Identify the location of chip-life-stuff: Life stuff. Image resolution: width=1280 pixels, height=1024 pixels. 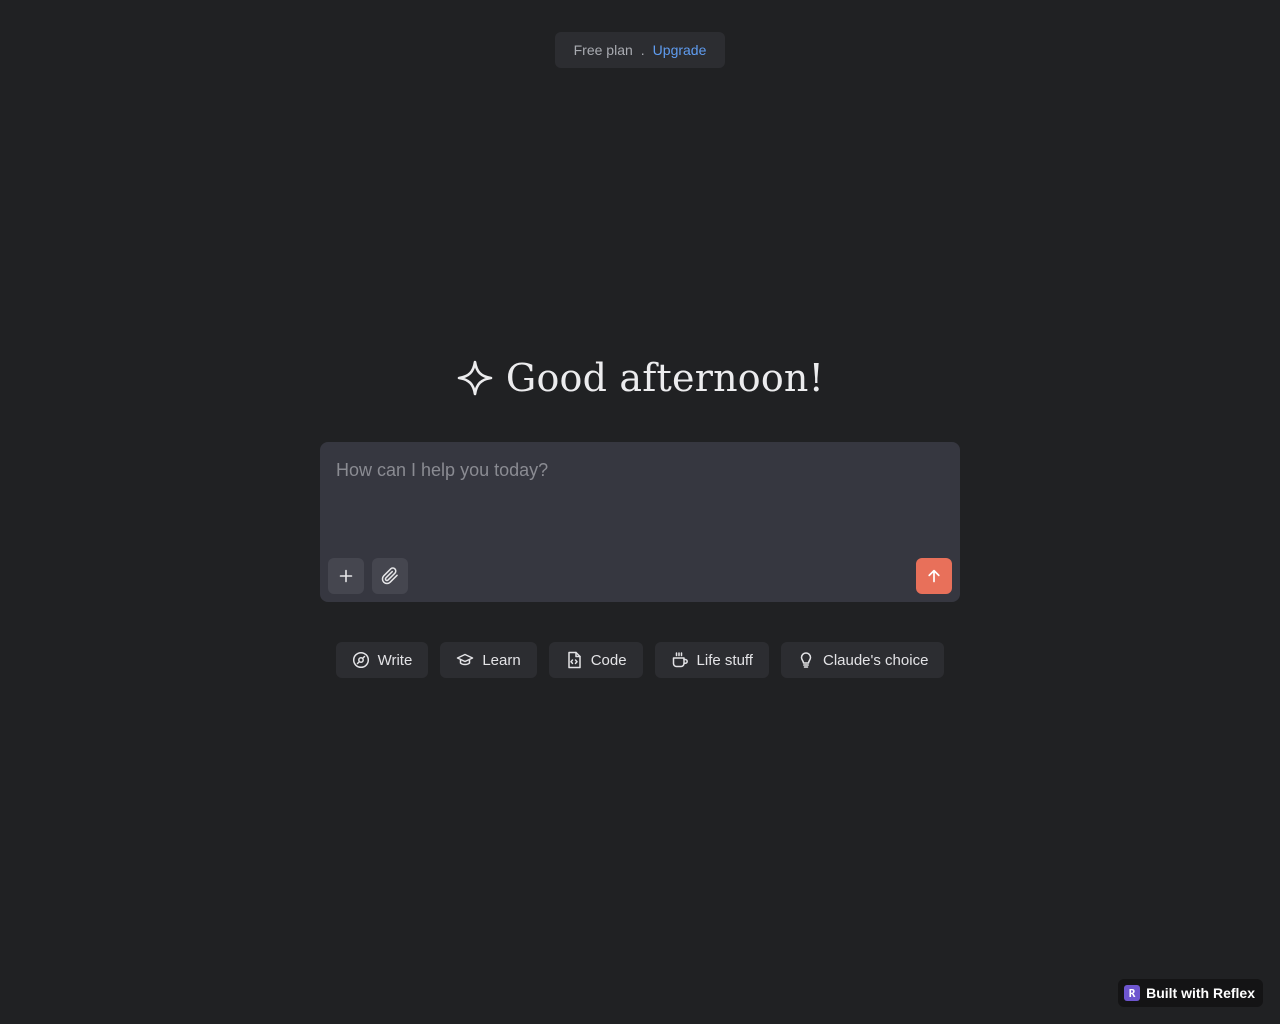
(711, 660).